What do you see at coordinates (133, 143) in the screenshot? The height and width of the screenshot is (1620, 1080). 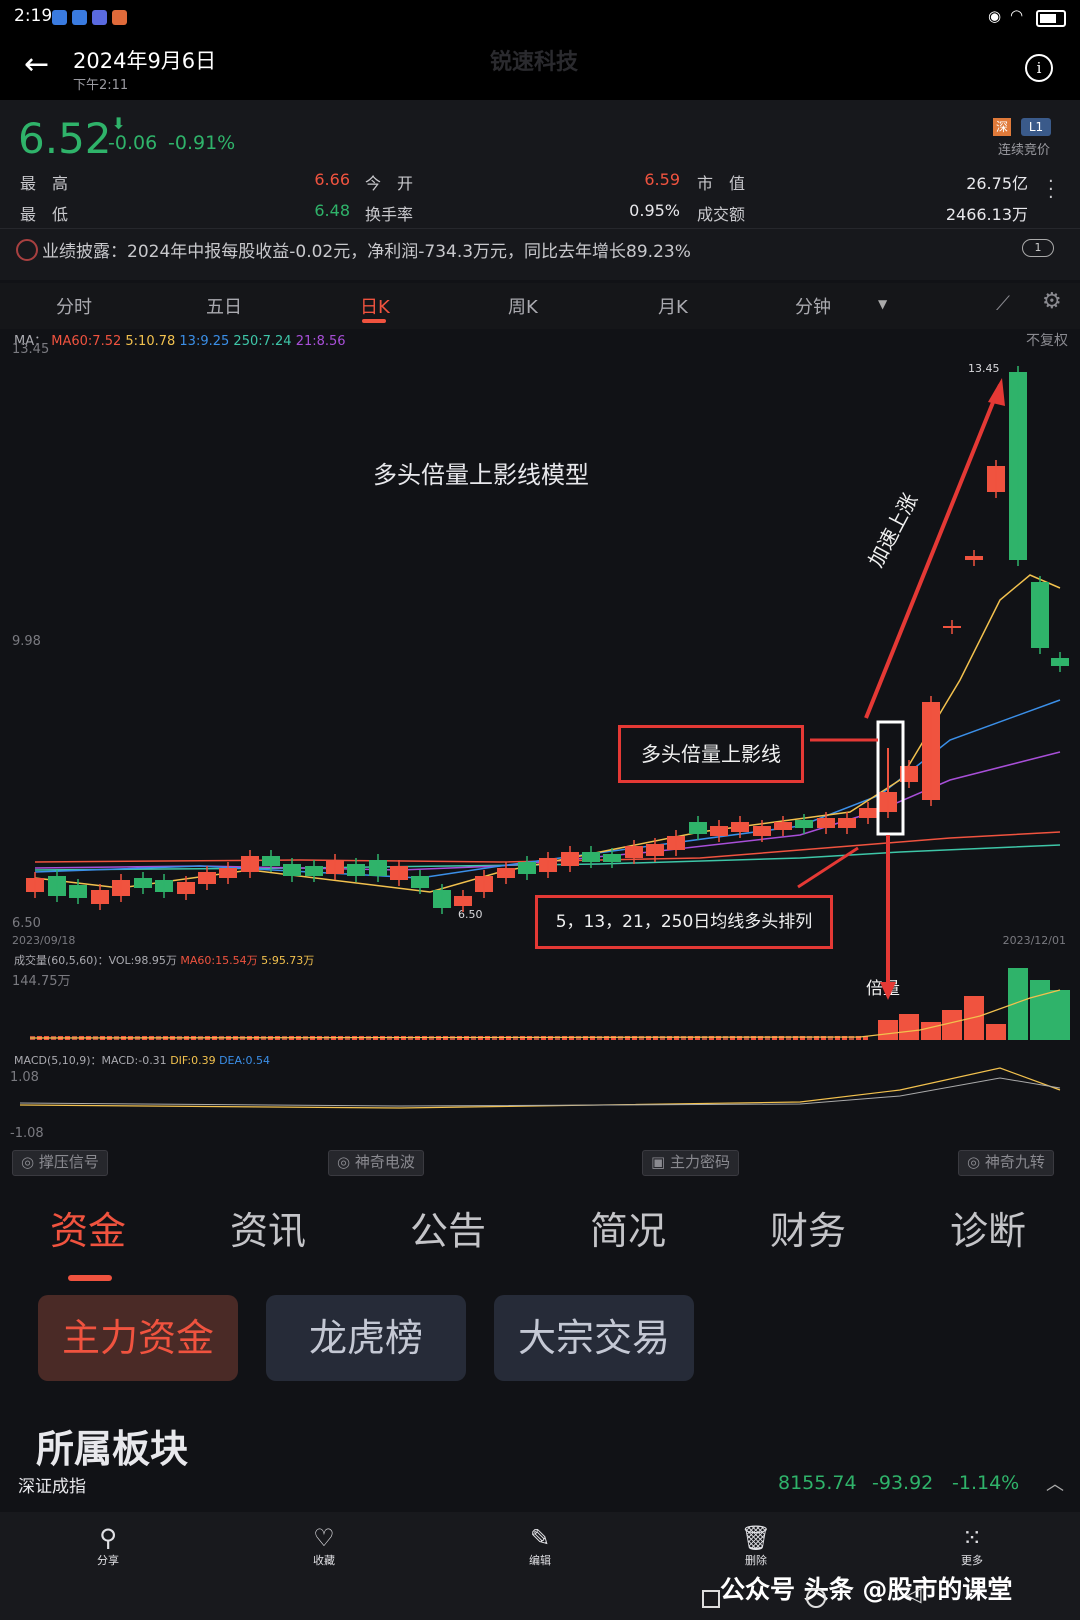 I see `price-change: -0.06` at bounding box center [133, 143].